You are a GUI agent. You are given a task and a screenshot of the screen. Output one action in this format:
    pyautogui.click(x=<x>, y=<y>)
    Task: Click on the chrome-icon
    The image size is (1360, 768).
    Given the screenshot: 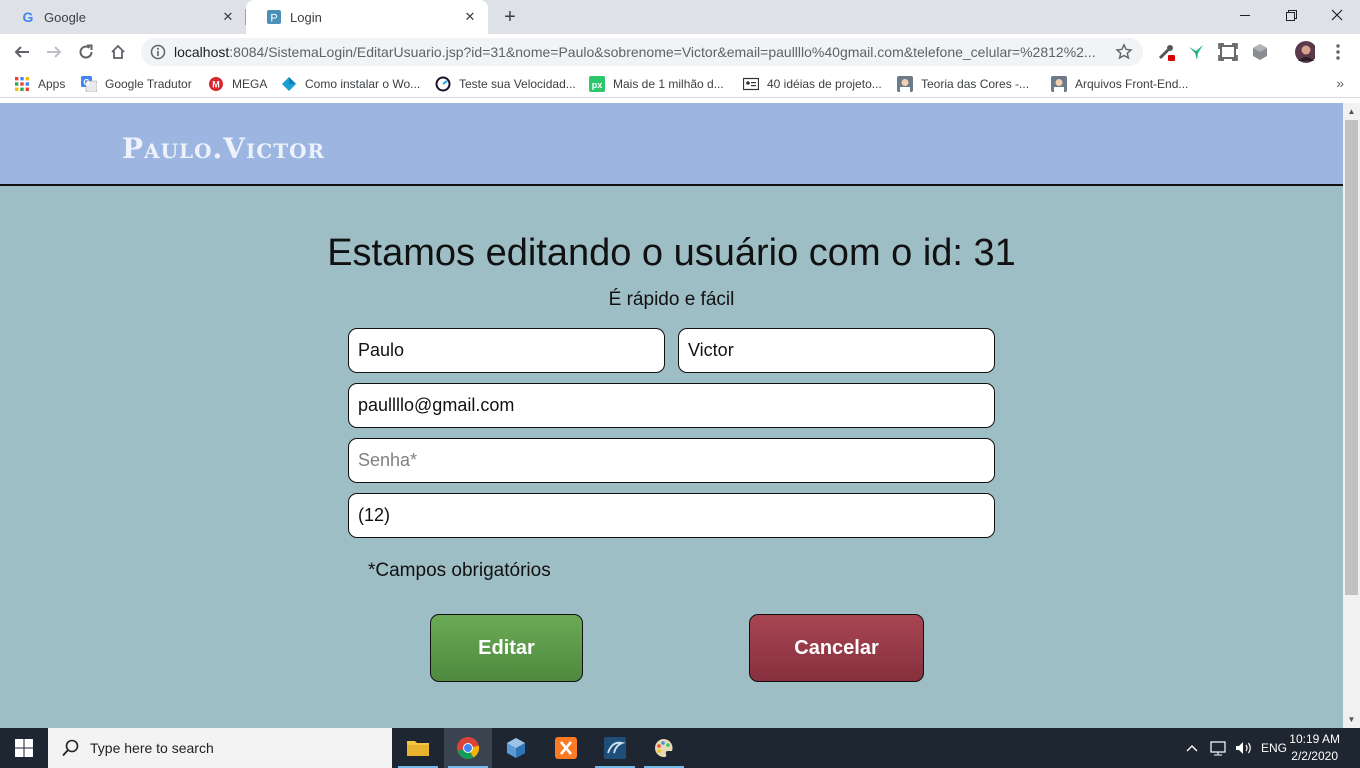 What is the action you would take?
    pyautogui.click(x=468, y=748)
    